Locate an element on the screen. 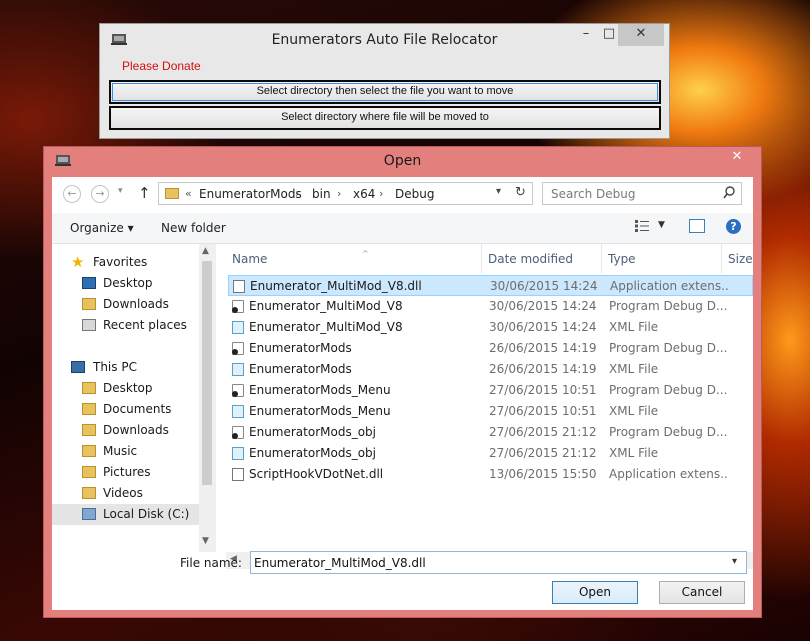 Image resolution: width=810 pixels, height=641 pixels. nav-item-label: Pictures is located at coordinates (127, 472).